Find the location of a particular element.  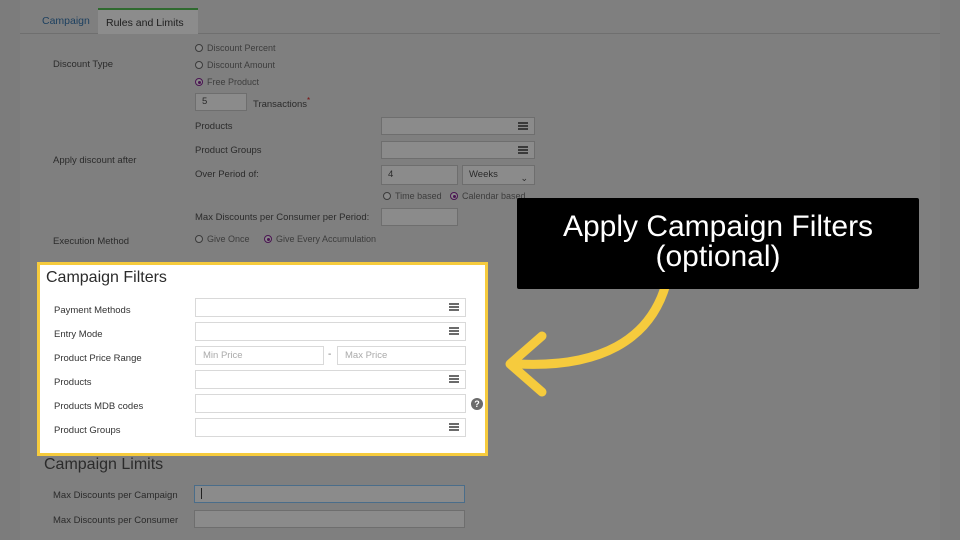

radio-free-product: Free Product is located at coordinates (227, 82).